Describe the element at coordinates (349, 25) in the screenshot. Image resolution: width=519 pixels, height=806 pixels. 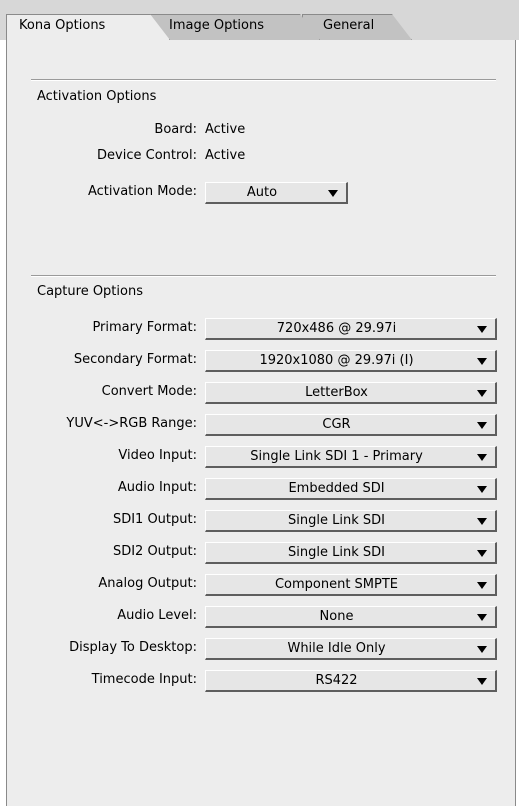
I see `tab-label: General` at that location.